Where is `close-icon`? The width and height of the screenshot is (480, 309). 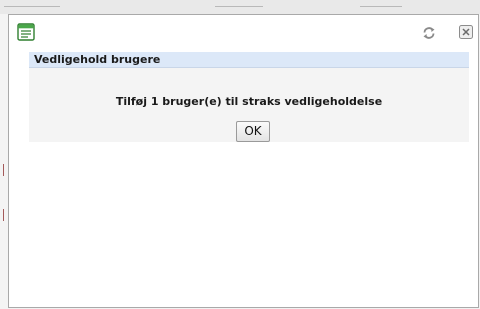
close-icon is located at coordinates (466, 32).